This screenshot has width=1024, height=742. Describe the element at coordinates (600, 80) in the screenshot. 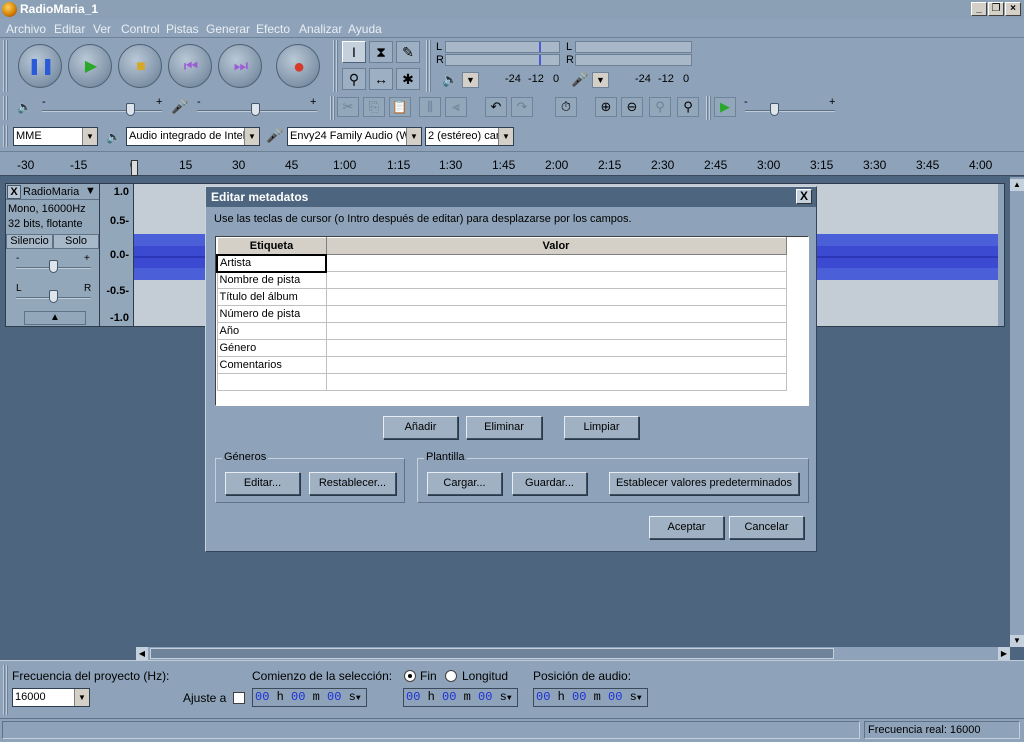

I see `rec-meter-menu: ▼` at that location.